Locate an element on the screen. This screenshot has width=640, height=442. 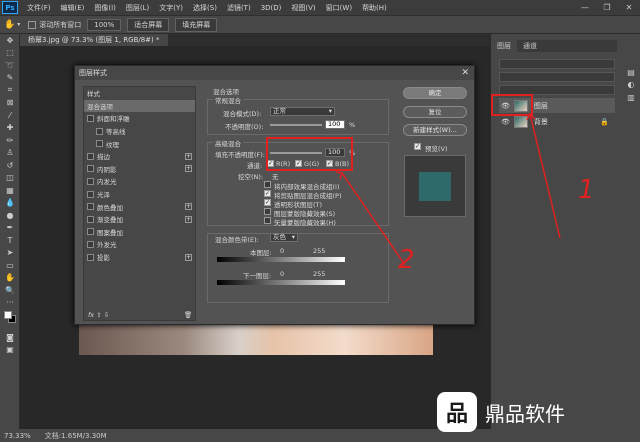
watermark-logo: 品 is located at coordinates (457, 412).